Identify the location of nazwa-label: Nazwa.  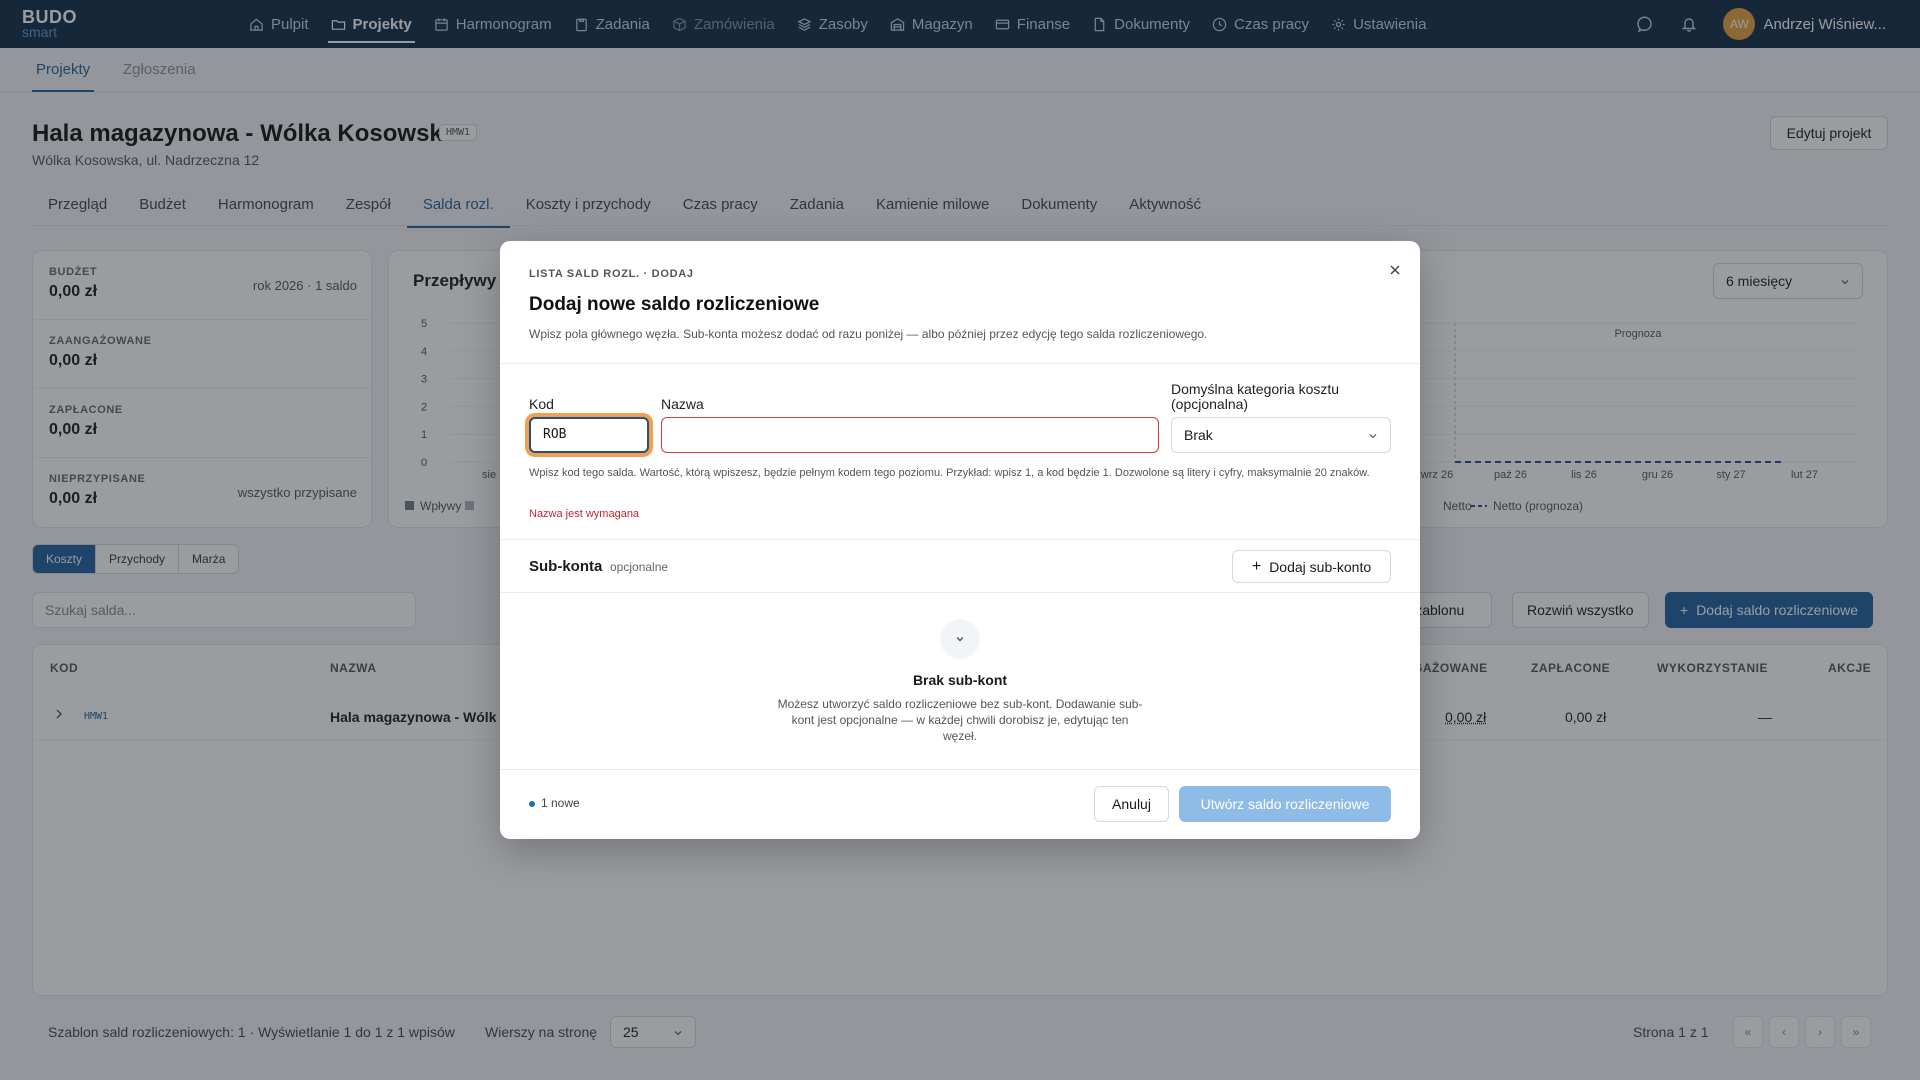
(682, 404).